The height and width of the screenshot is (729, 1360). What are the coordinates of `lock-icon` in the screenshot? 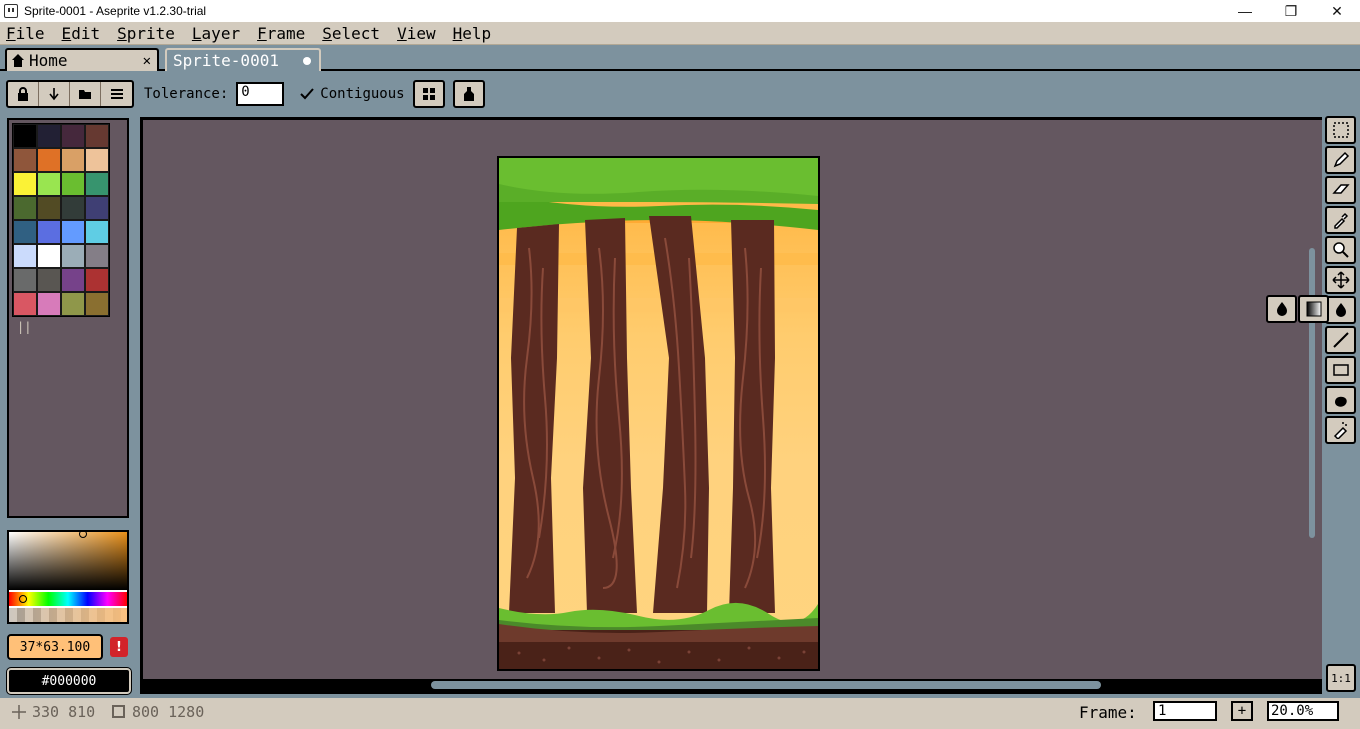 It's located at (23, 94).